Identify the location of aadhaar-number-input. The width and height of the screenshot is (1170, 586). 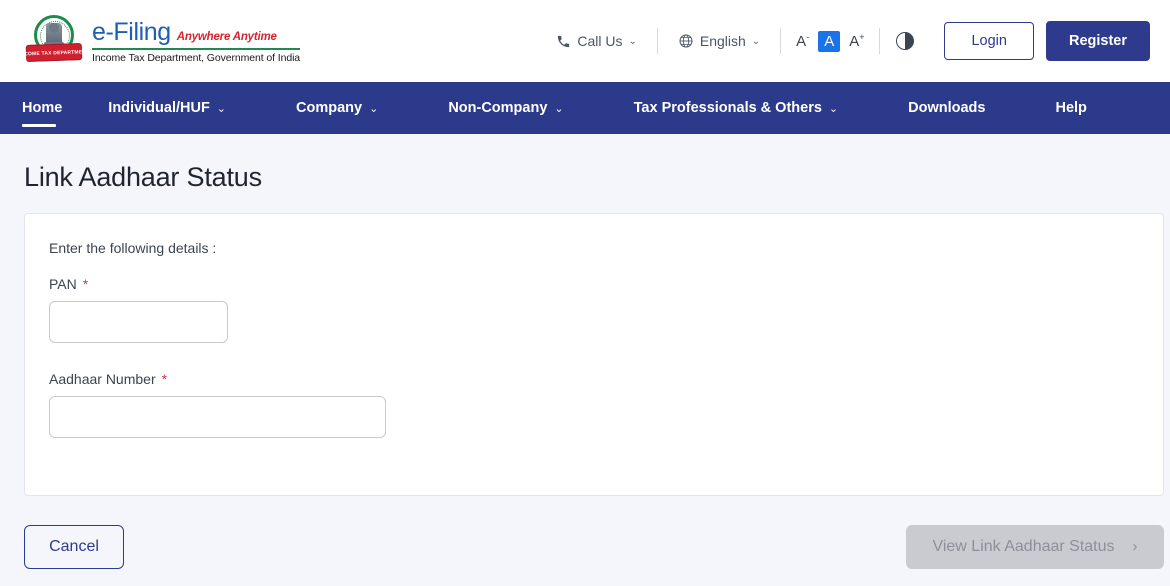
(217, 417).